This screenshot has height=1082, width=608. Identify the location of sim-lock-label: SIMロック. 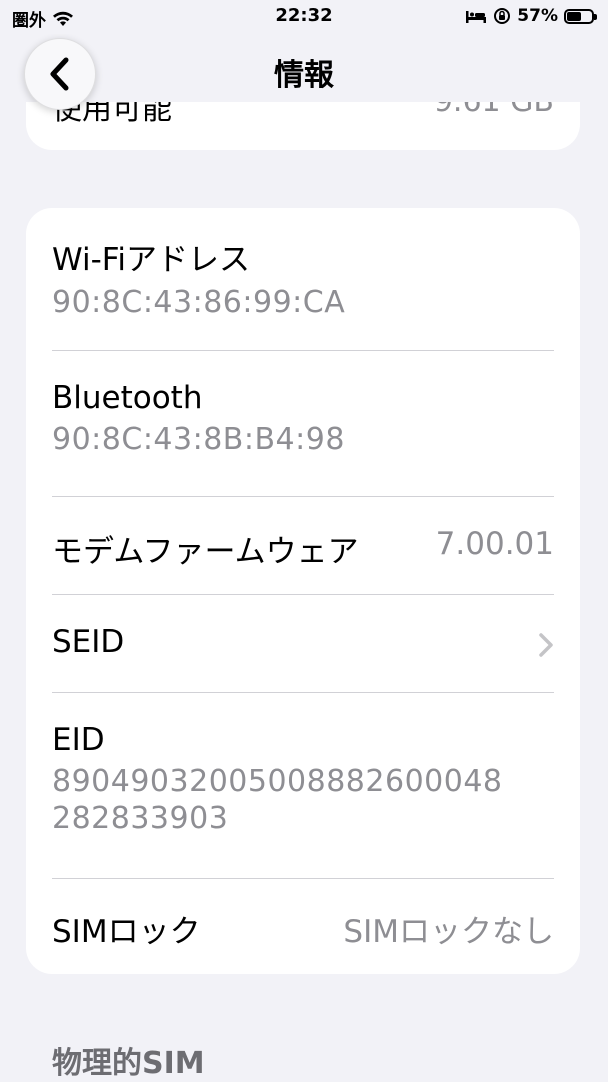
(126, 932).